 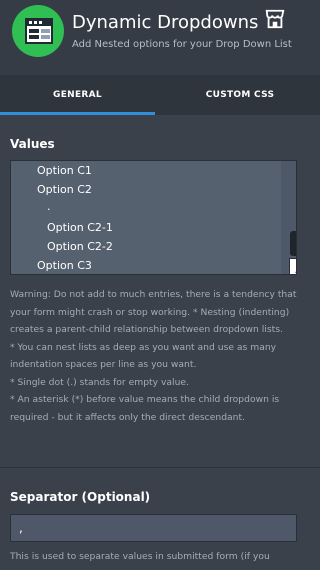 I want to click on value-line: Option C1, so click(x=64, y=170).